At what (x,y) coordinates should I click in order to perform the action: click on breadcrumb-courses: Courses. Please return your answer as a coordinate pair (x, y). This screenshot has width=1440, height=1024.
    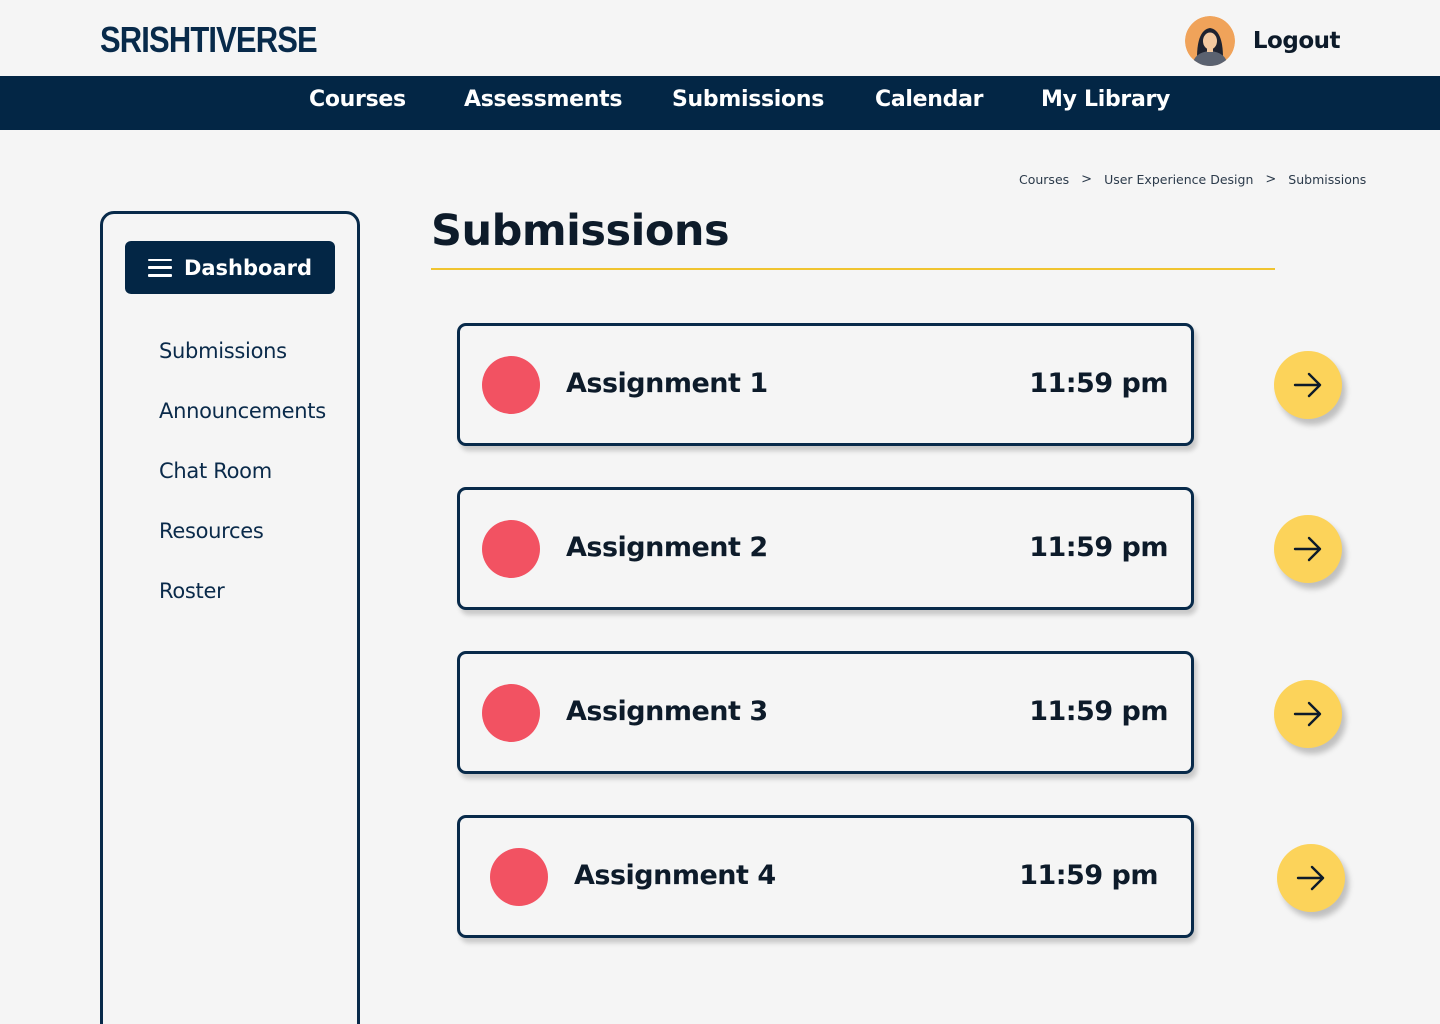
    Looking at the image, I should click on (1044, 179).